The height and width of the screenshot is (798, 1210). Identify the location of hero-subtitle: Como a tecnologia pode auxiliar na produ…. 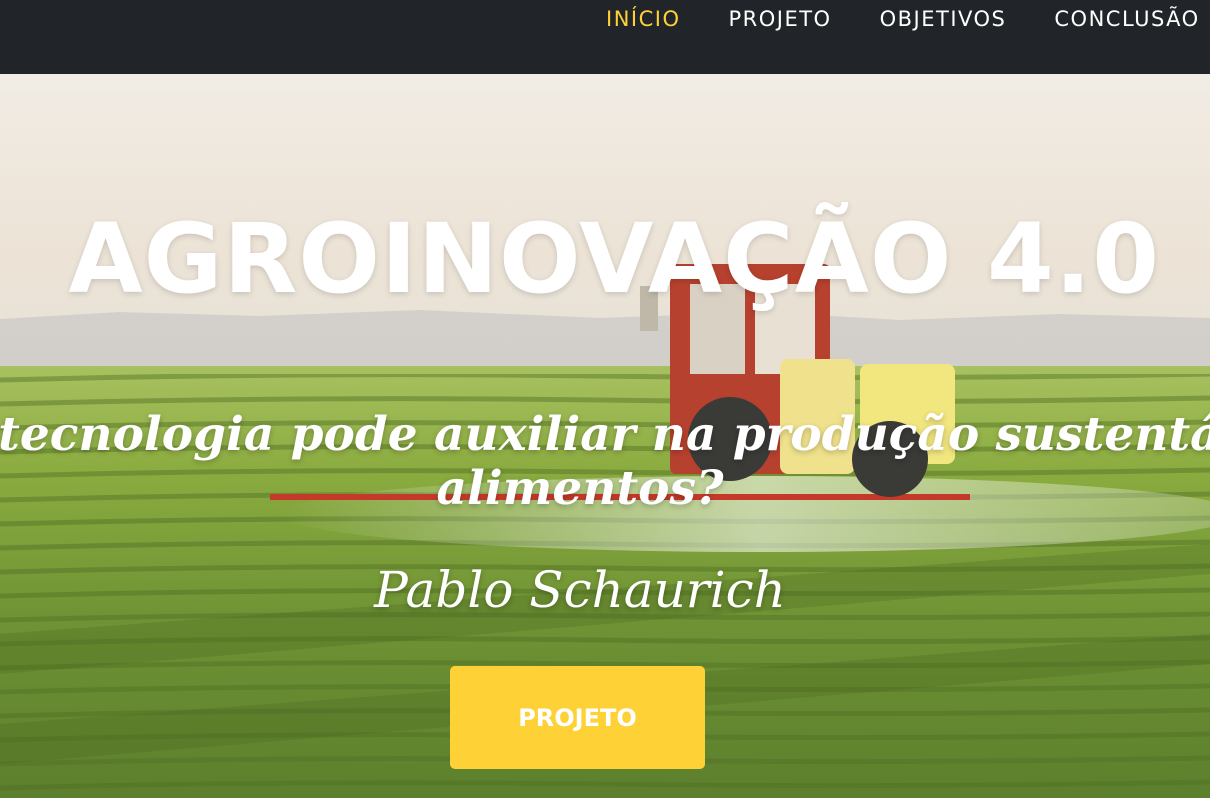
(605, 462).